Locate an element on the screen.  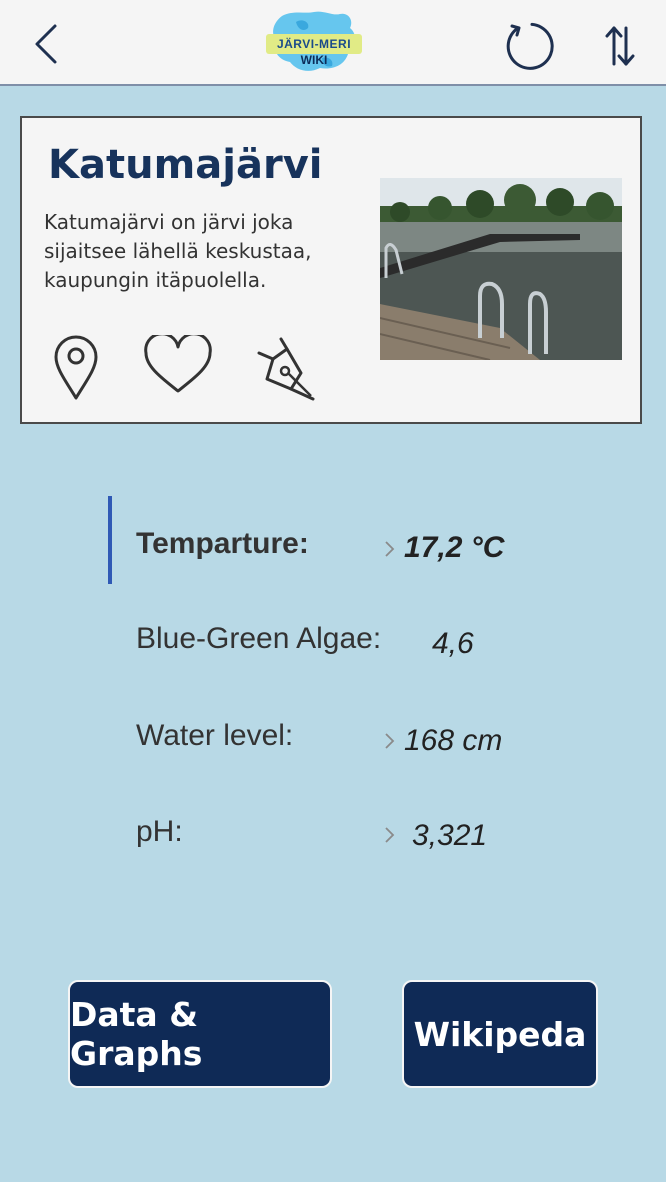
back-button is located at coordinates (46, 44).